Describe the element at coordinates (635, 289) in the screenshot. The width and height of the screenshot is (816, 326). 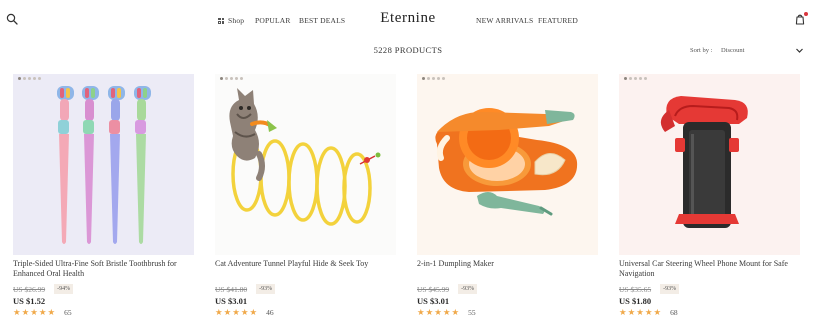
I see `original-price: US $35.65` at that location.